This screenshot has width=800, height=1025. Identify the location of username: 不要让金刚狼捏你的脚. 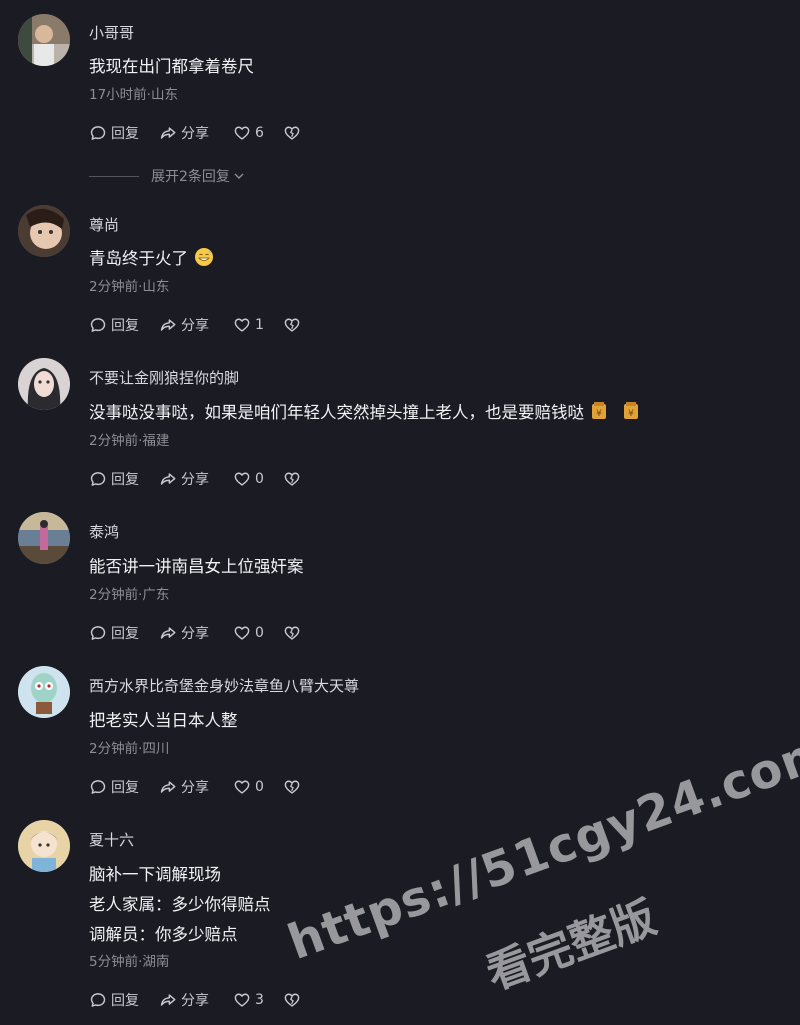
(164, 377).